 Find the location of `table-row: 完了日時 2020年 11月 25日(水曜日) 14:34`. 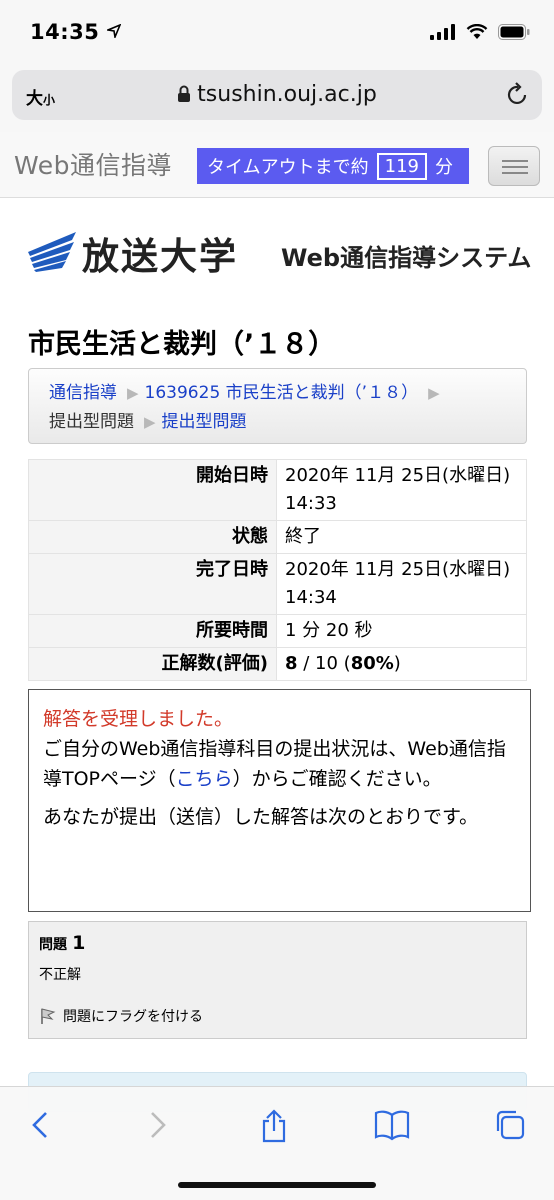

table-row: 完了日時 2020年 11月 25日(水曜日) 14:34 is located at coordinates (277, 584).